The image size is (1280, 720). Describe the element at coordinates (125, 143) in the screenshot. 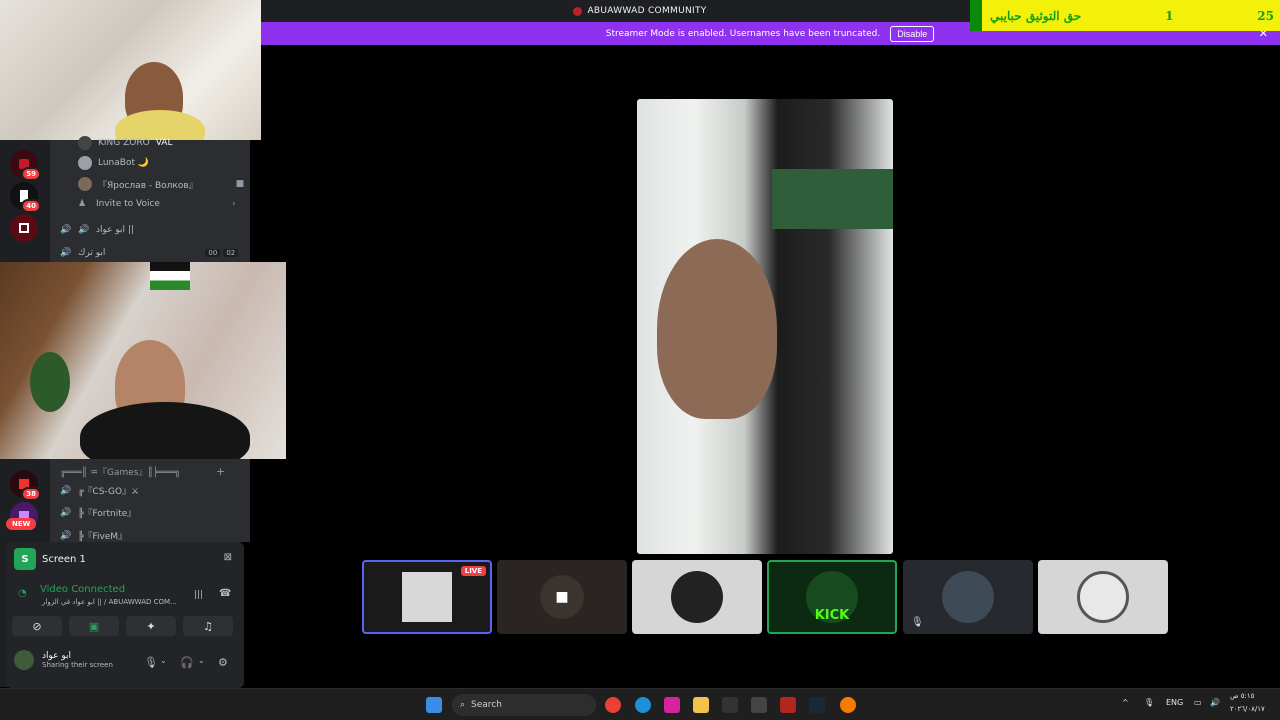

I see `voice-member: KING ZORO VAL` at that location.